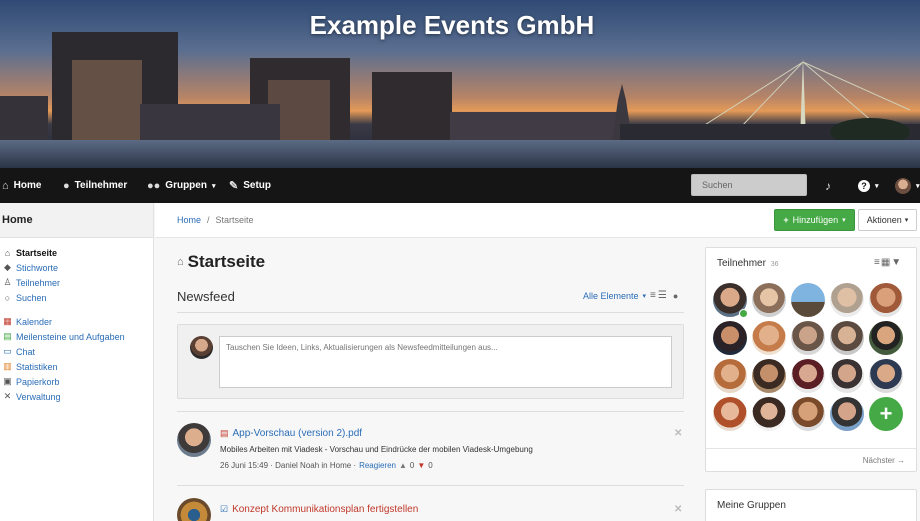  I want to click on sidebar-item-verwaltung: ✕ Verwaltung, so click(76, 396).